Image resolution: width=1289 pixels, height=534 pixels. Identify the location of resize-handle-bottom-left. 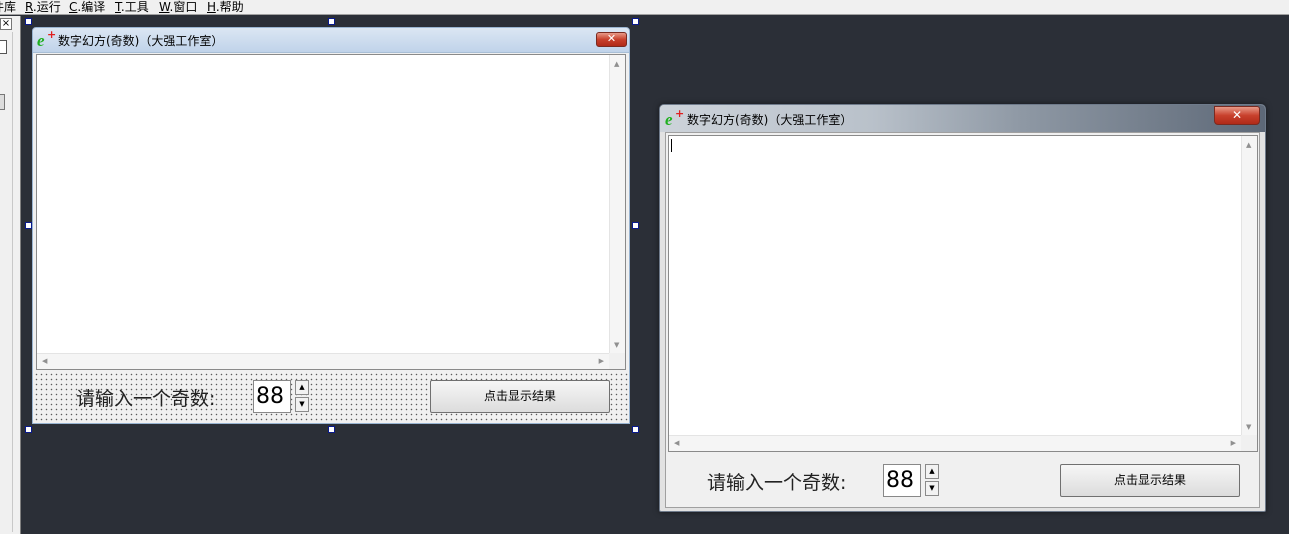
(28, 429).